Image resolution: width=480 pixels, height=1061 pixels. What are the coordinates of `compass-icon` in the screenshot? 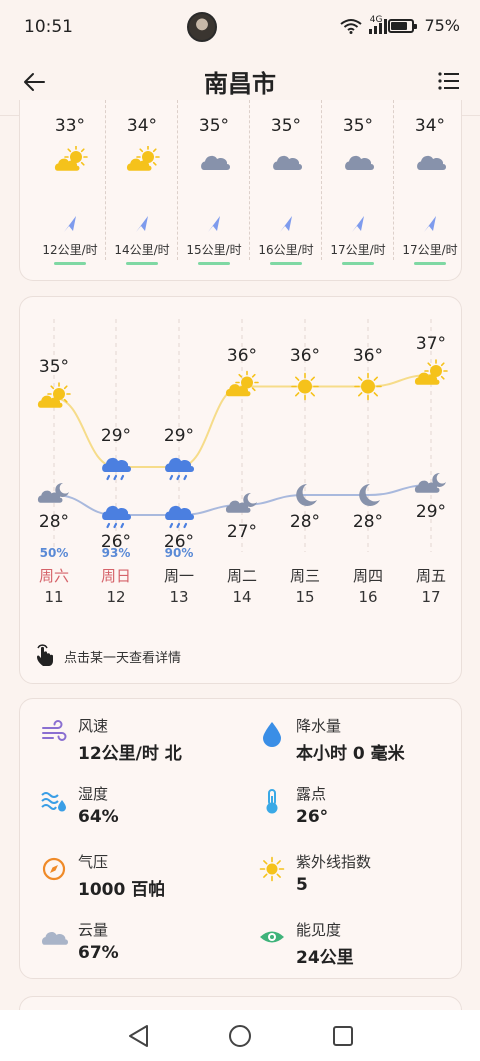 It's located at (54, 869).